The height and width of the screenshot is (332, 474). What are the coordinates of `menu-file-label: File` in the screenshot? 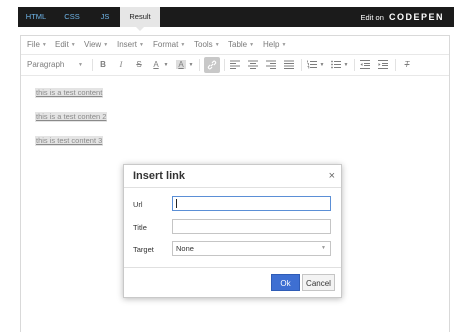 It's located at (33, 45).